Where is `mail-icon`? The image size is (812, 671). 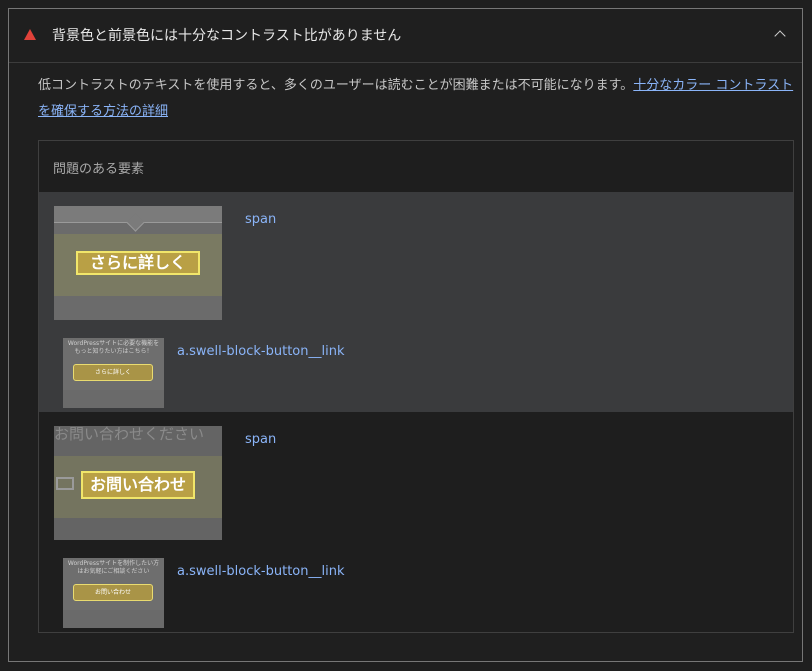
mail-icon is located at coordinates (65, 483).